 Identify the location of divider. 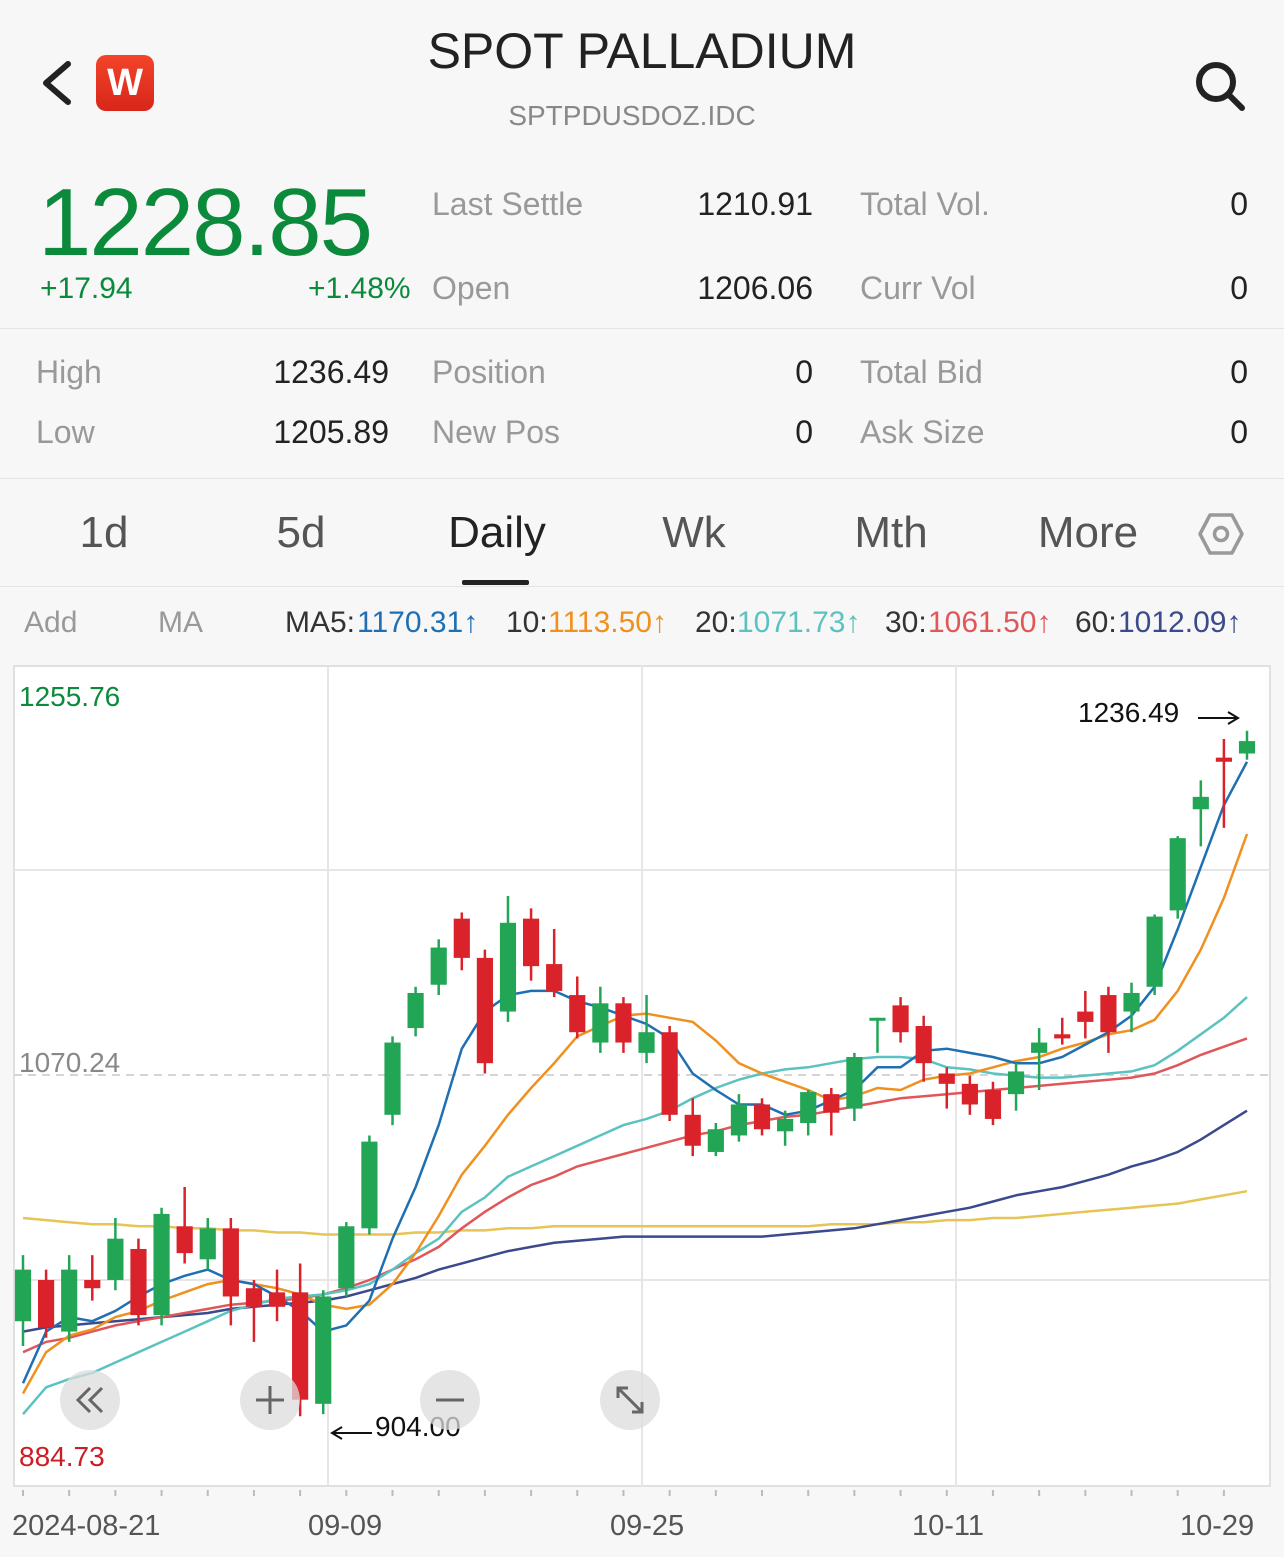
(642, 328).